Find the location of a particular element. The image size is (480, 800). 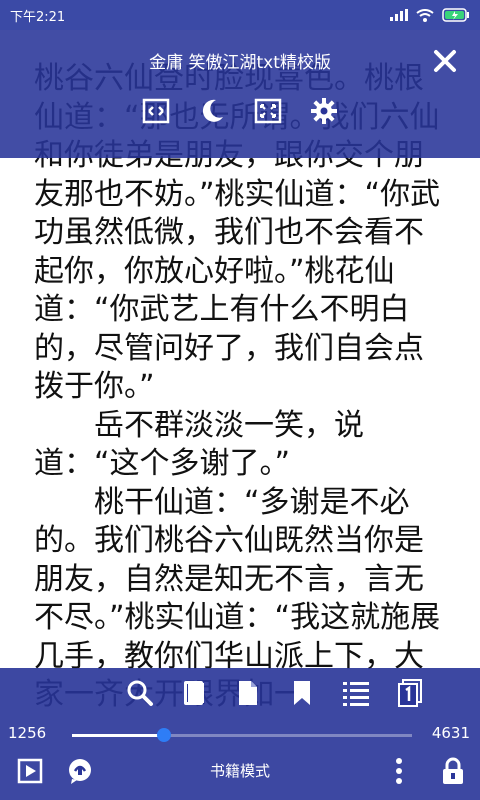

book-icon is located at coordinates (194, 693).